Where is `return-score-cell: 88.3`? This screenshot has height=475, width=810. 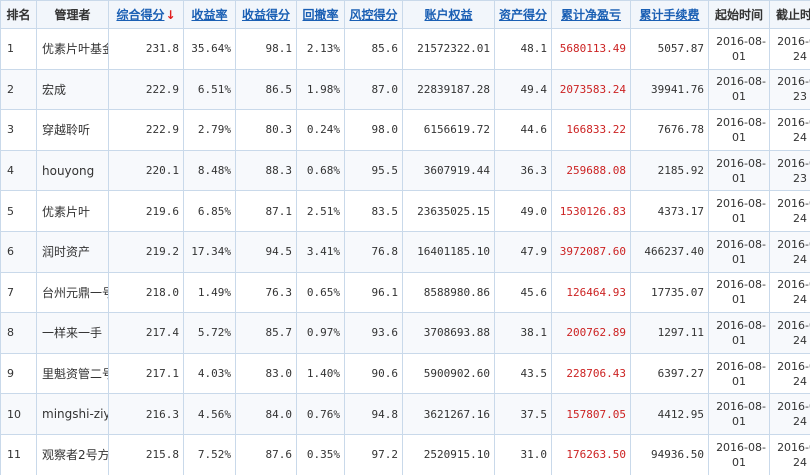 return-score-cell: 88.3 is located at coordinates (266, 170).